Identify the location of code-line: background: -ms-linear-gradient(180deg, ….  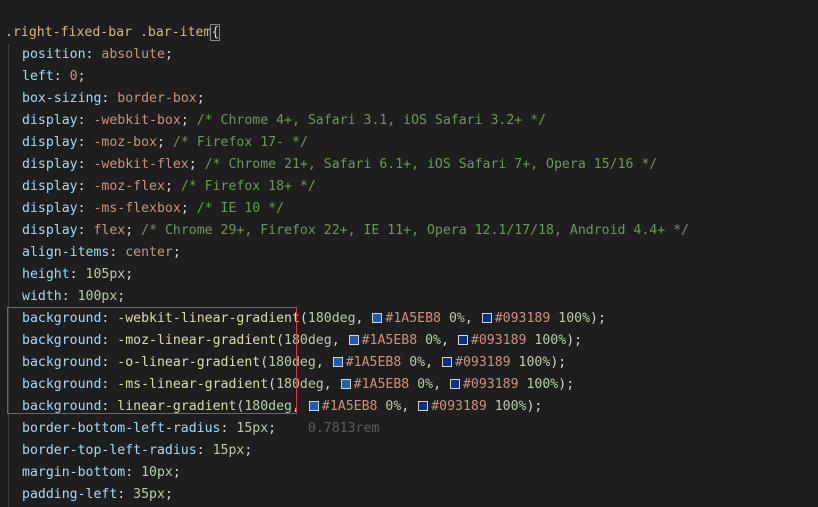
(298, 385).